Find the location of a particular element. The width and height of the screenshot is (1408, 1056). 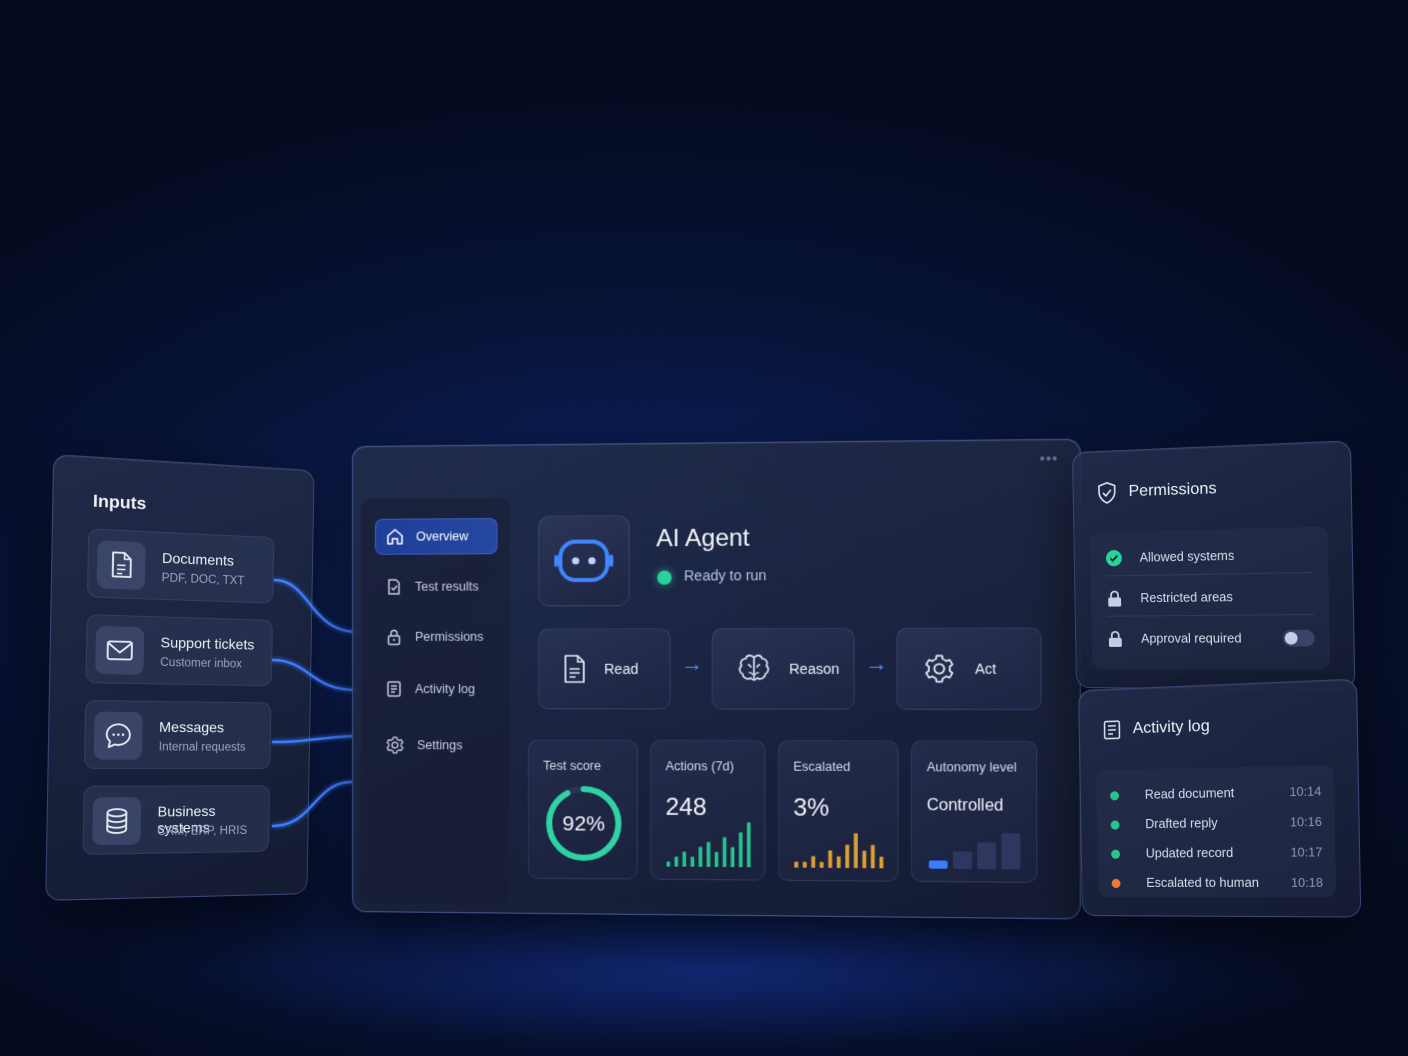

activity-row: Escalated to human 10:18 is located at coordinates (1217, 882).